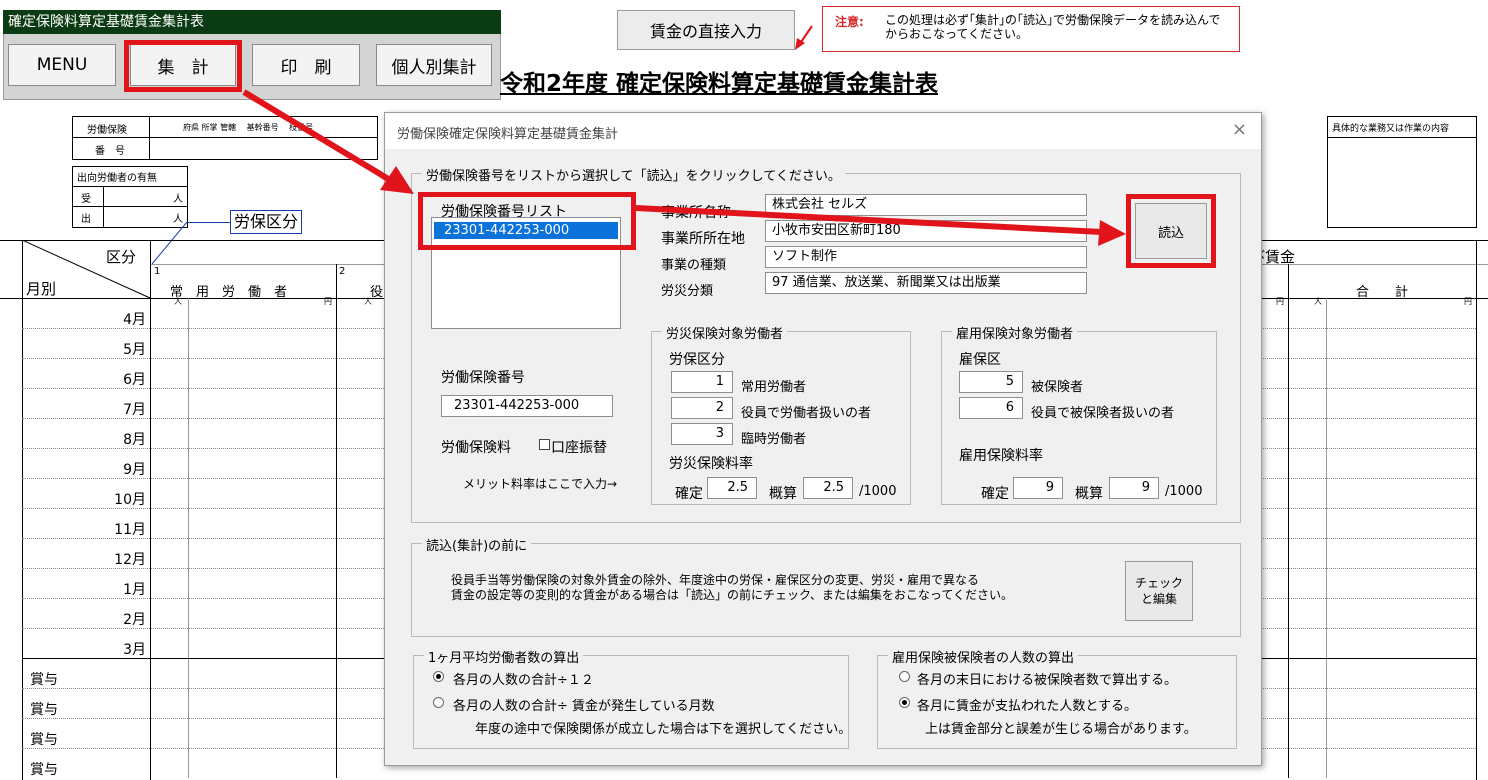  I want to click on list-item: 23301-442253-000, so click(526, 230).